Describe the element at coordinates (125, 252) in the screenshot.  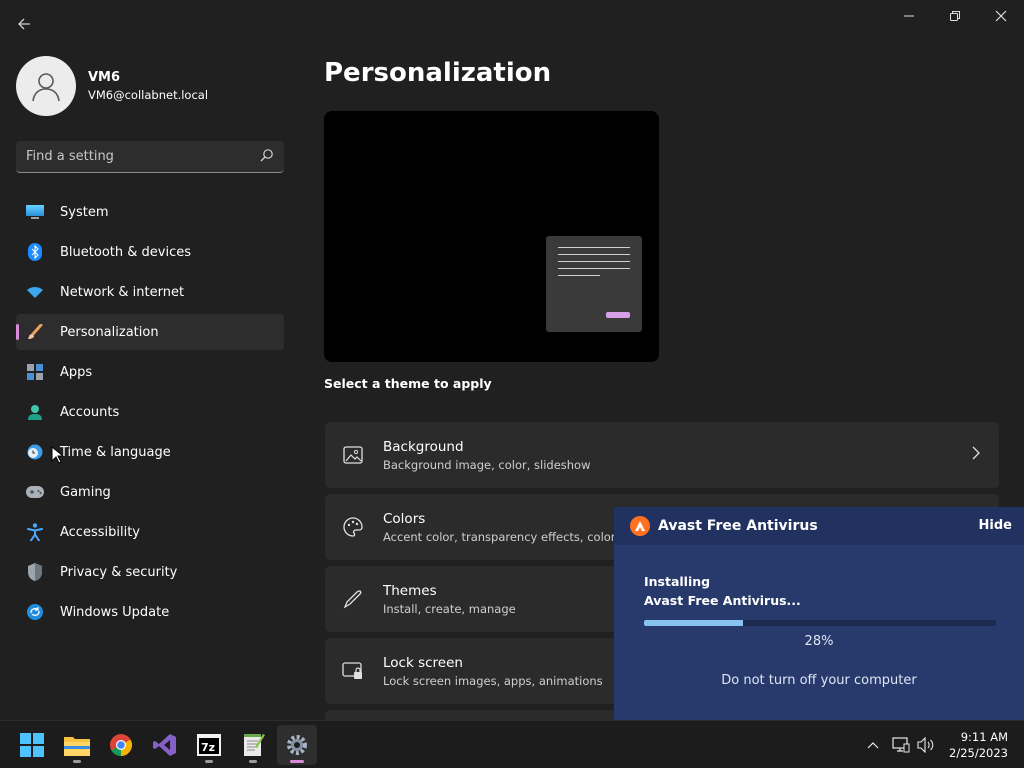
I see `sidebar-item-label: Bluetooth & devices` at that location.